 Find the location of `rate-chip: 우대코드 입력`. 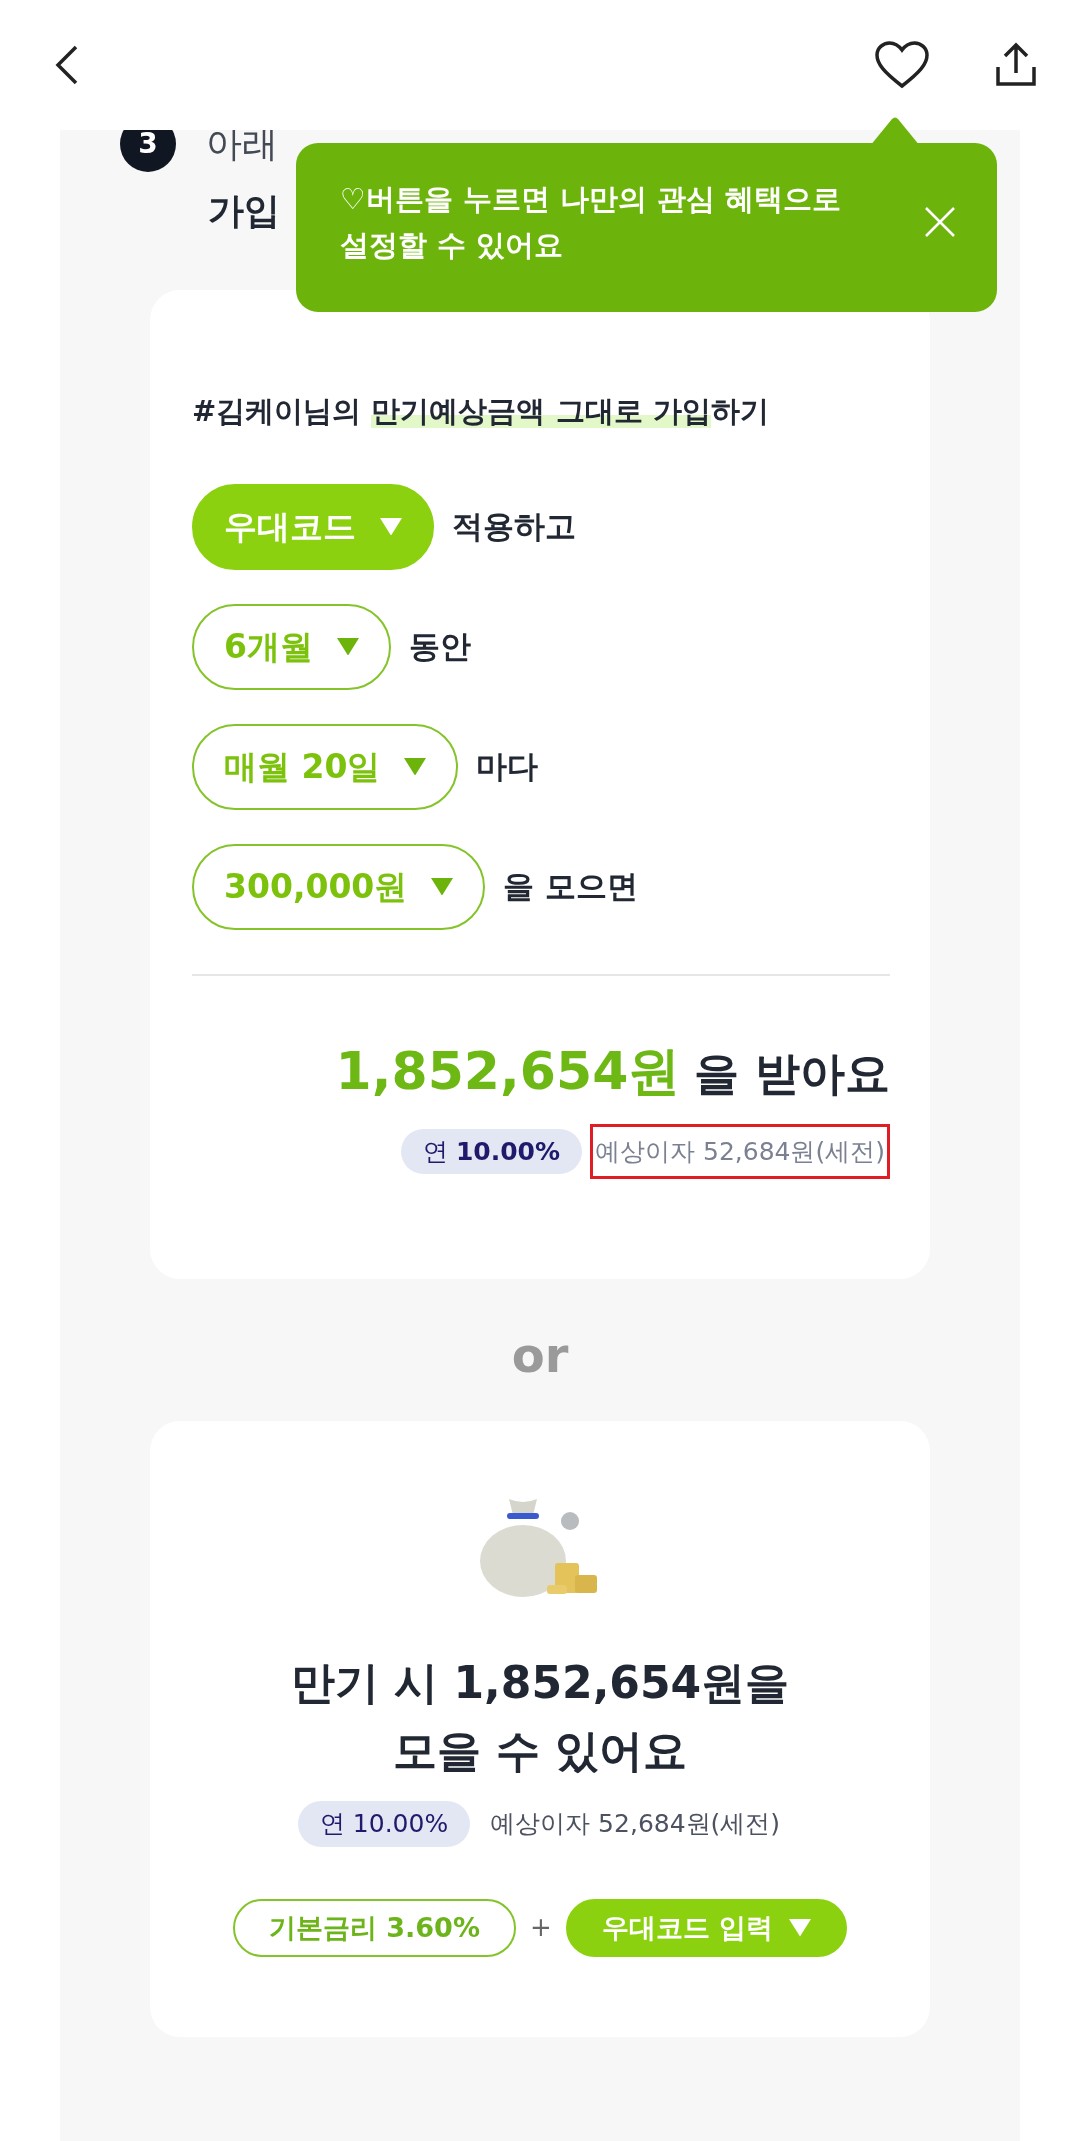

rate-chip: 우대코드 입력 is located at coordinates (706, 1927).